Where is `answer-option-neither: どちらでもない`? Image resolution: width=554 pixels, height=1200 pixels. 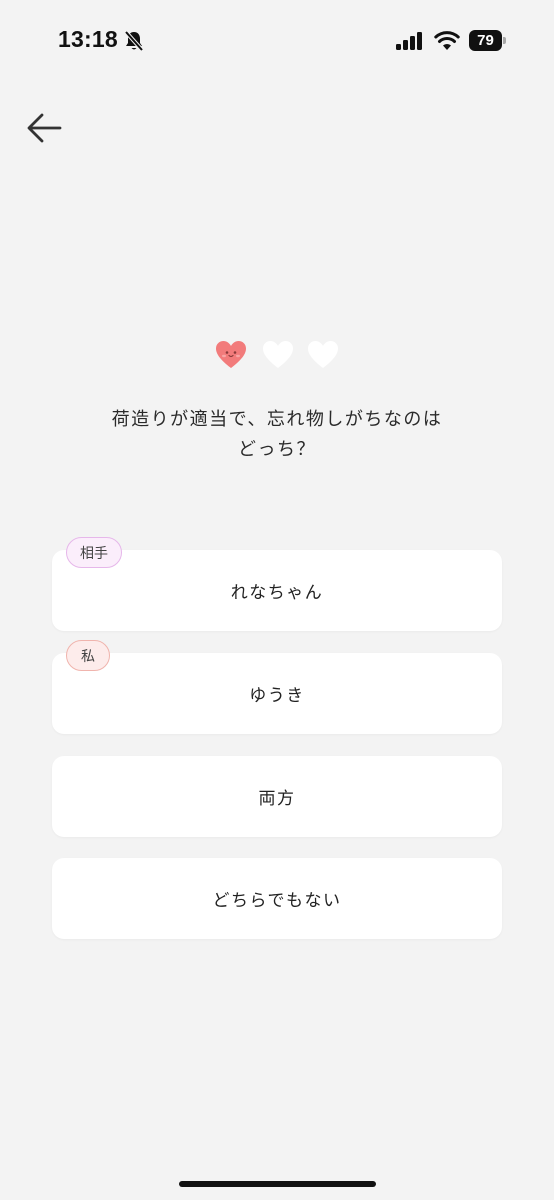
answer-option-neither: どちらでもない is located at coordinates (277, 898).